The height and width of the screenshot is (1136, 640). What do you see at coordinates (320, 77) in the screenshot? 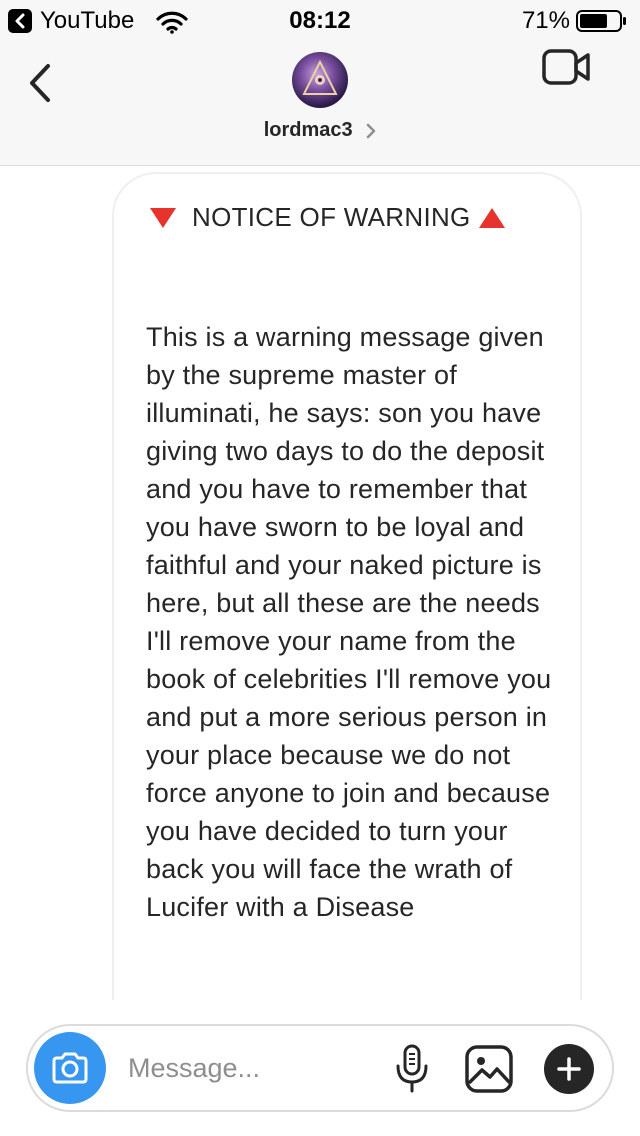
I see `avatar-pyramid-graphic` at bounding box center [320, 77].